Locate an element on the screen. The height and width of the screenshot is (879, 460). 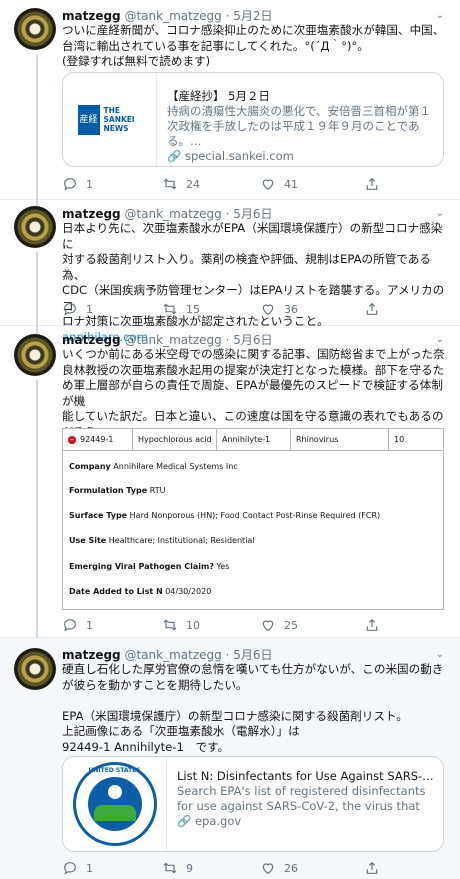
retweet-button: 9 is located at coordinates (177, 868).